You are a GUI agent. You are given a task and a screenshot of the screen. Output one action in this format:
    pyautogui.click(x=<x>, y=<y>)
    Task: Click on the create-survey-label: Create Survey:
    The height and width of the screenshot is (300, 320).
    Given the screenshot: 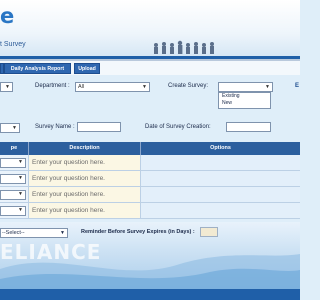 What is the action you would take?
    pyautogui.click(x=188, y=86)
    